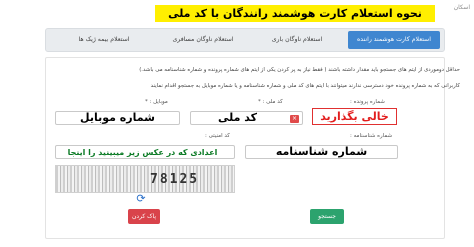 The height and width of the screenshot is (247, 474). I want to click on clear-button: پاک کردن, so click(144, 216).